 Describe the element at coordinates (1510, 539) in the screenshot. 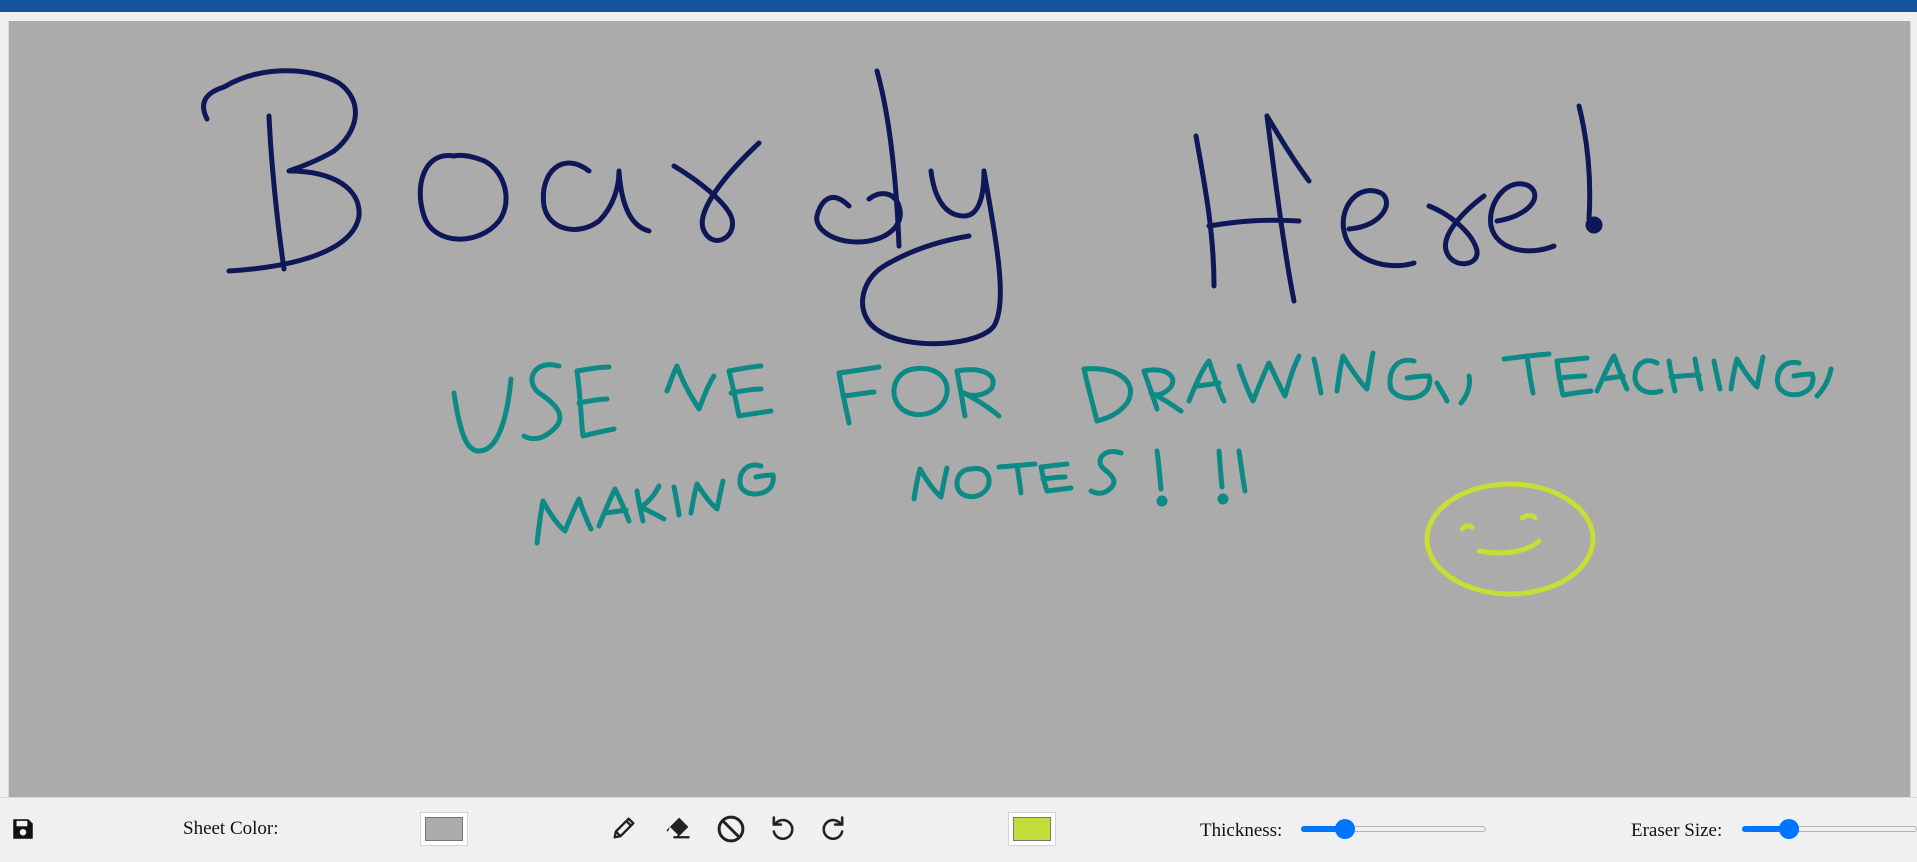

I see `smiley-drawing` at that location.